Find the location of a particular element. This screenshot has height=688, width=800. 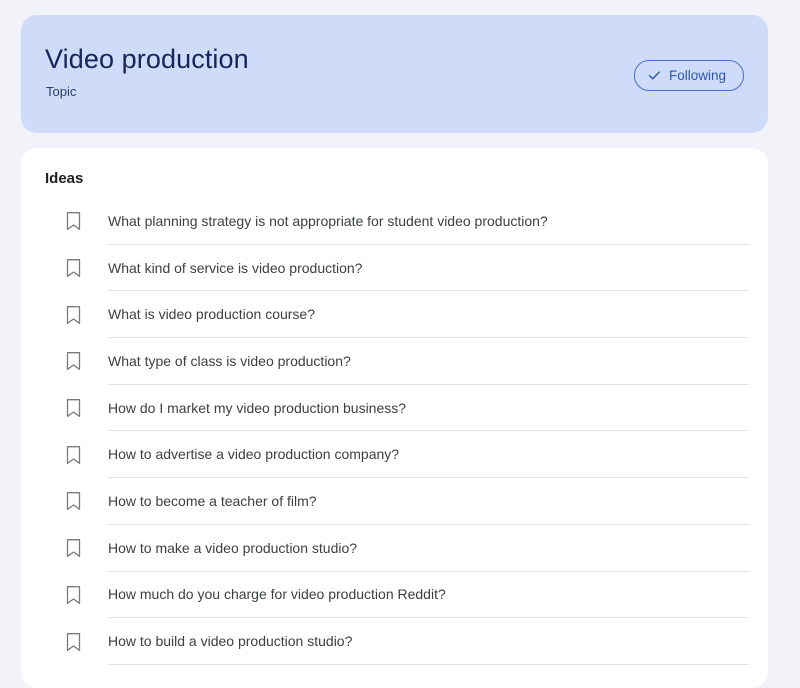

topic-type-label: Topic is located at coordinates (61, 91).